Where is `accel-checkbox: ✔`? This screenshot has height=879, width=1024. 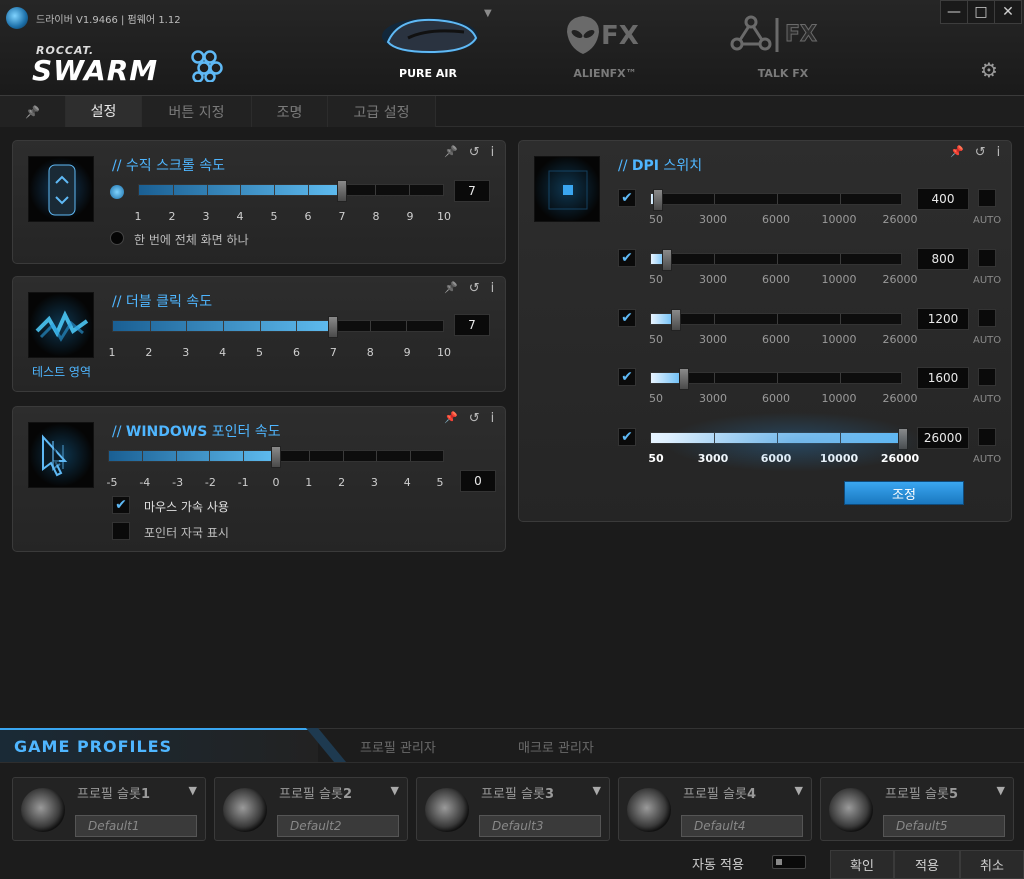
accel-checkbox: ✔ is located at coordinates (121, 505).